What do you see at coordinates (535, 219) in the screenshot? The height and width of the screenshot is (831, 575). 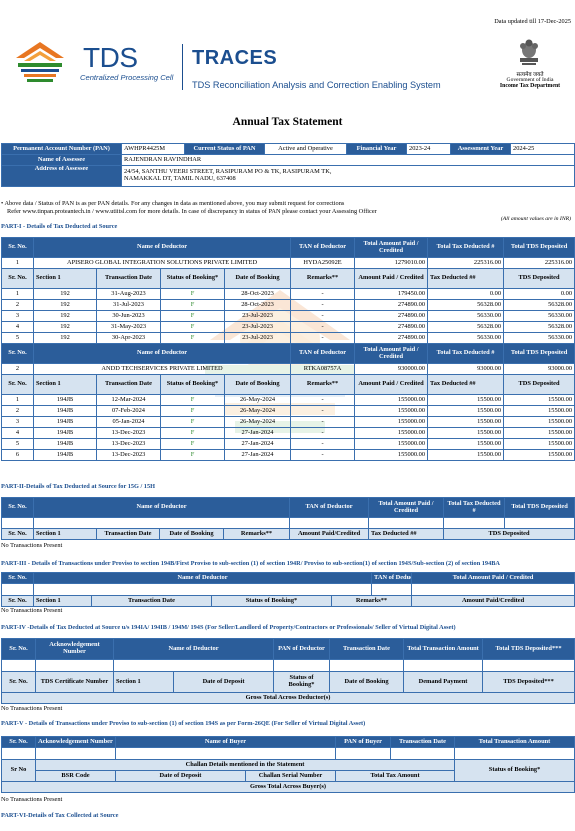 I see `inr-note: (All amount values are in INR)` at bounding box center [535, 219].